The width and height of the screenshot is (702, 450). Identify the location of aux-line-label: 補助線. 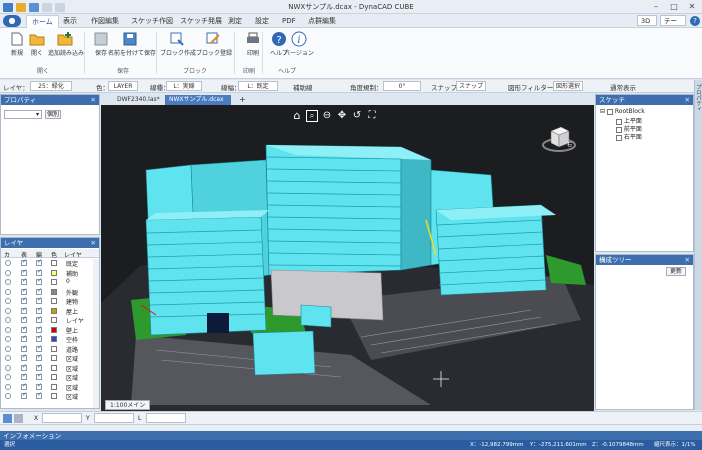
(303, 87).